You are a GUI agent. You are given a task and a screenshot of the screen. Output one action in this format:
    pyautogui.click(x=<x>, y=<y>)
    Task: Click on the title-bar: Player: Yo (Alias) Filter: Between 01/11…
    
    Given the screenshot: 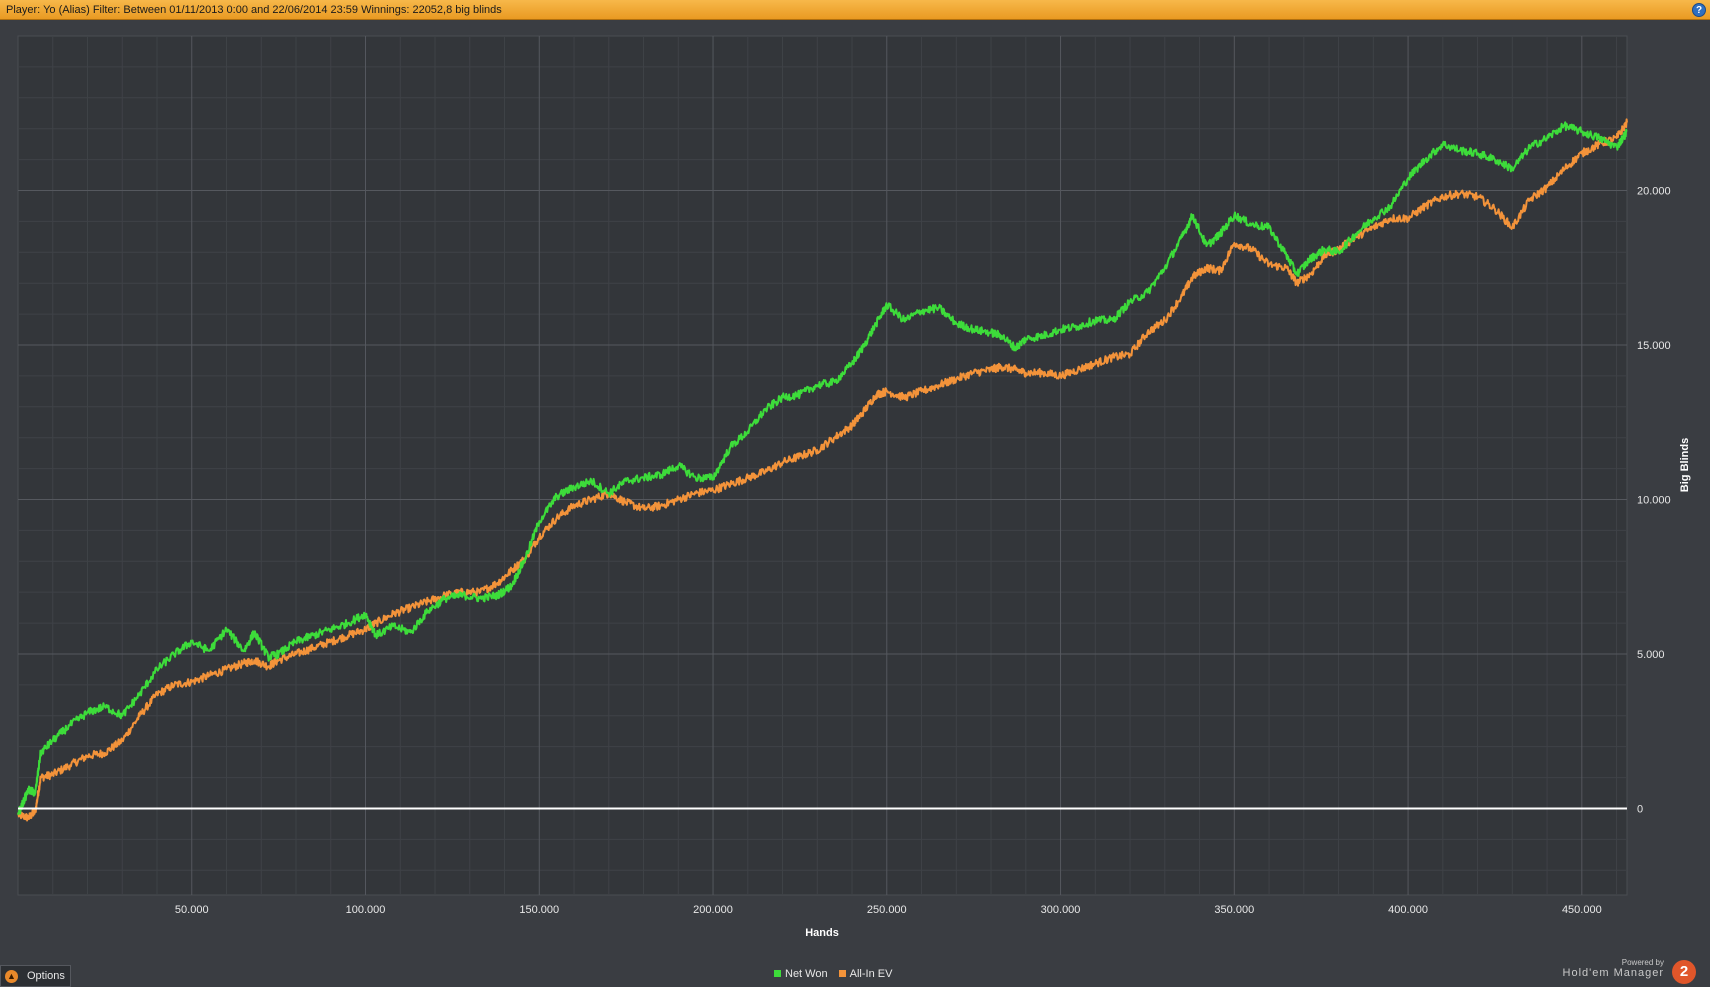 What is the action you would take?
    pyautogui.click(x=855, y=10)
    